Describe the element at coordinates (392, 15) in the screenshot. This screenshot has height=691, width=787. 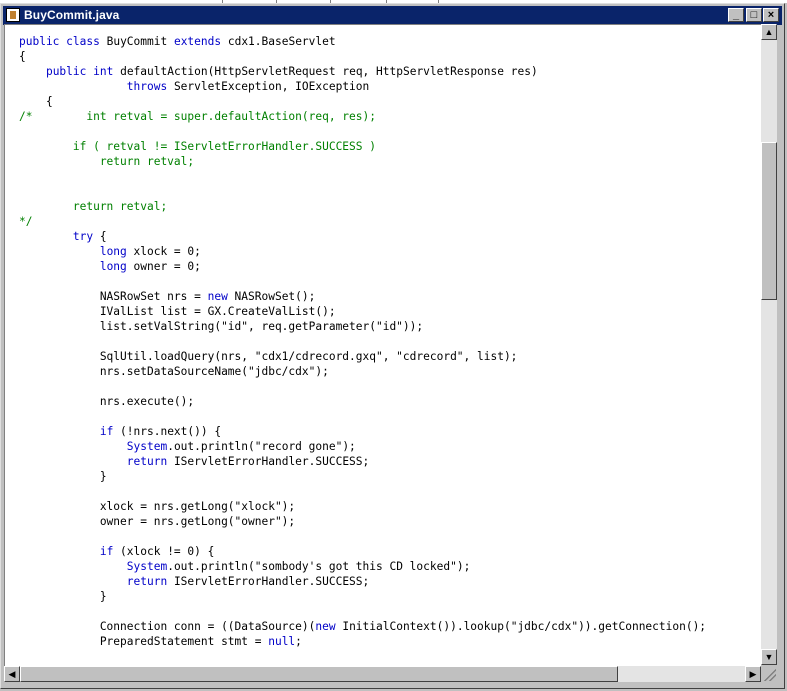
I see `title-bar: BuyCommit.java _ □ ×` at that location.